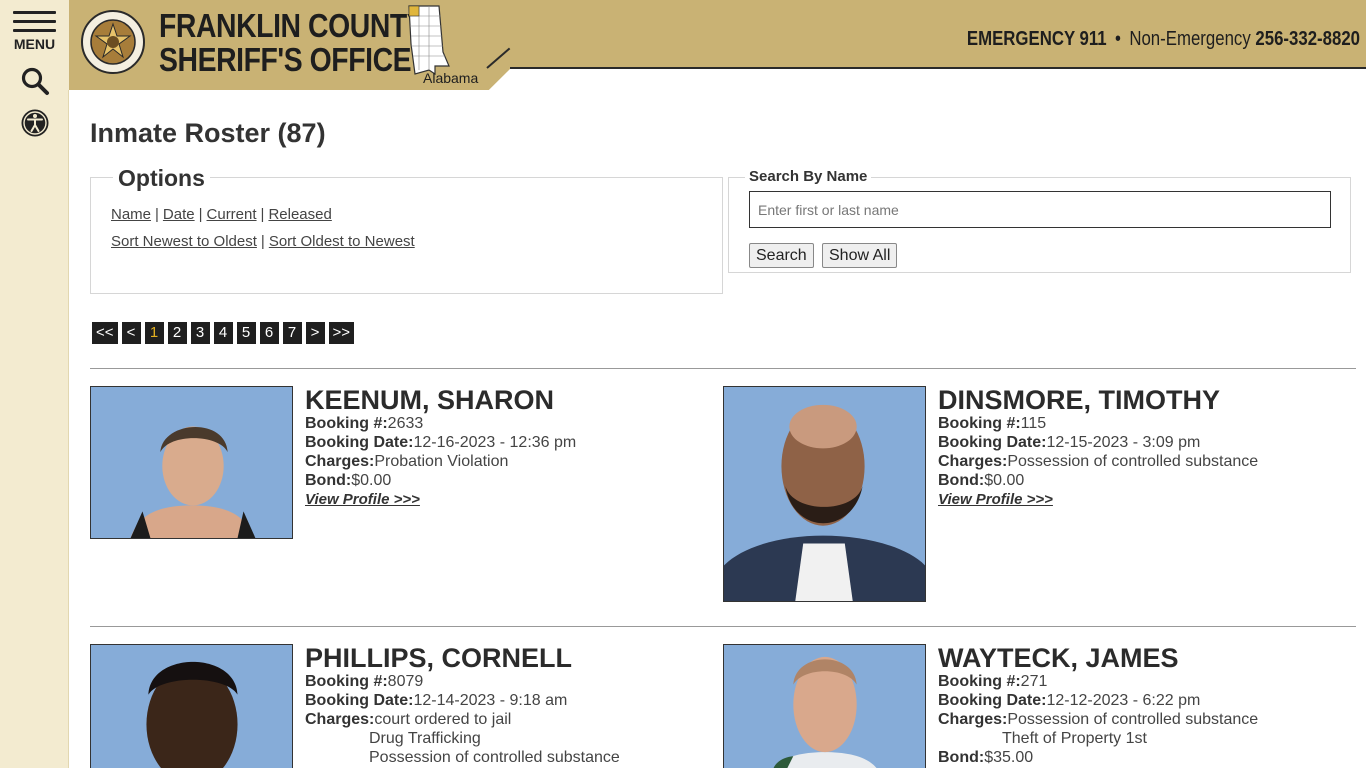 This screenshot has height=768, width=1366. I want to click on state-label: Alabama, so click(451, 78).